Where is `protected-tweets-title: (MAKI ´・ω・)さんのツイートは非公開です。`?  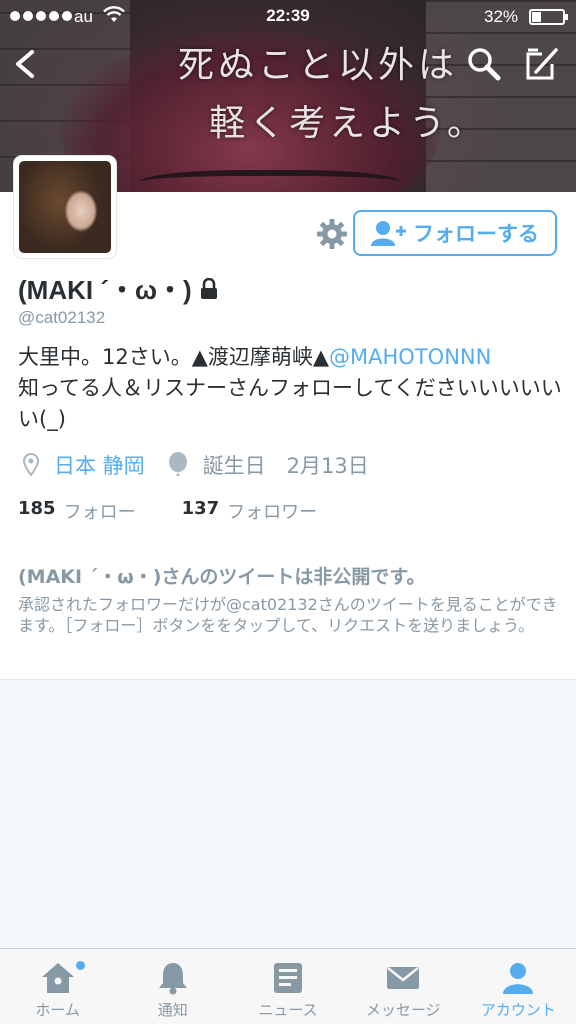 protected-tweets-title: (MAKI ´・ω・)さんのツイートは非公開です。 is located at coordinates (222, 577).